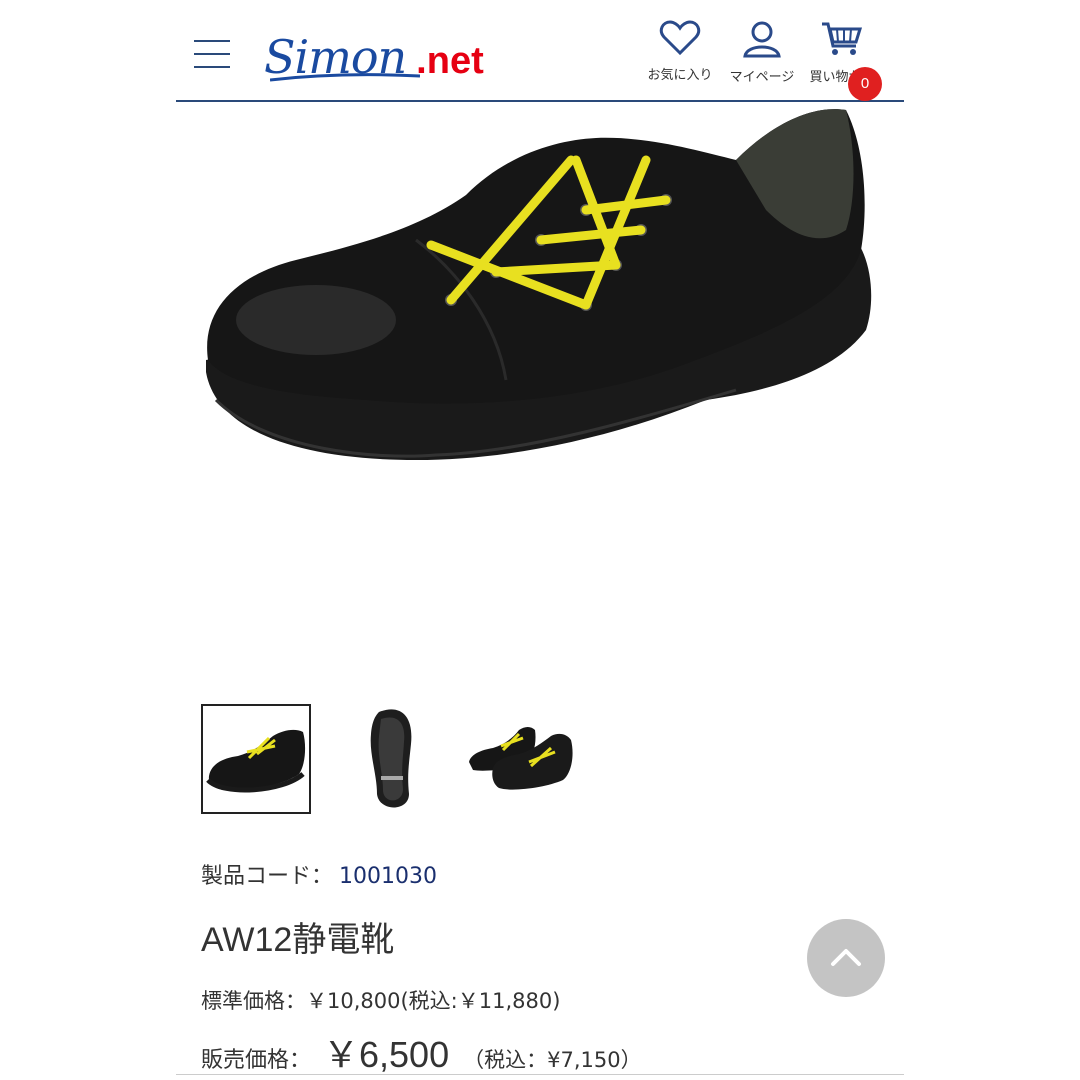  What do you see at coordinates (256, 1060) in the screenshot?
I see `sale-price-label: 販売価格：` at bounding box center [256, 1060].